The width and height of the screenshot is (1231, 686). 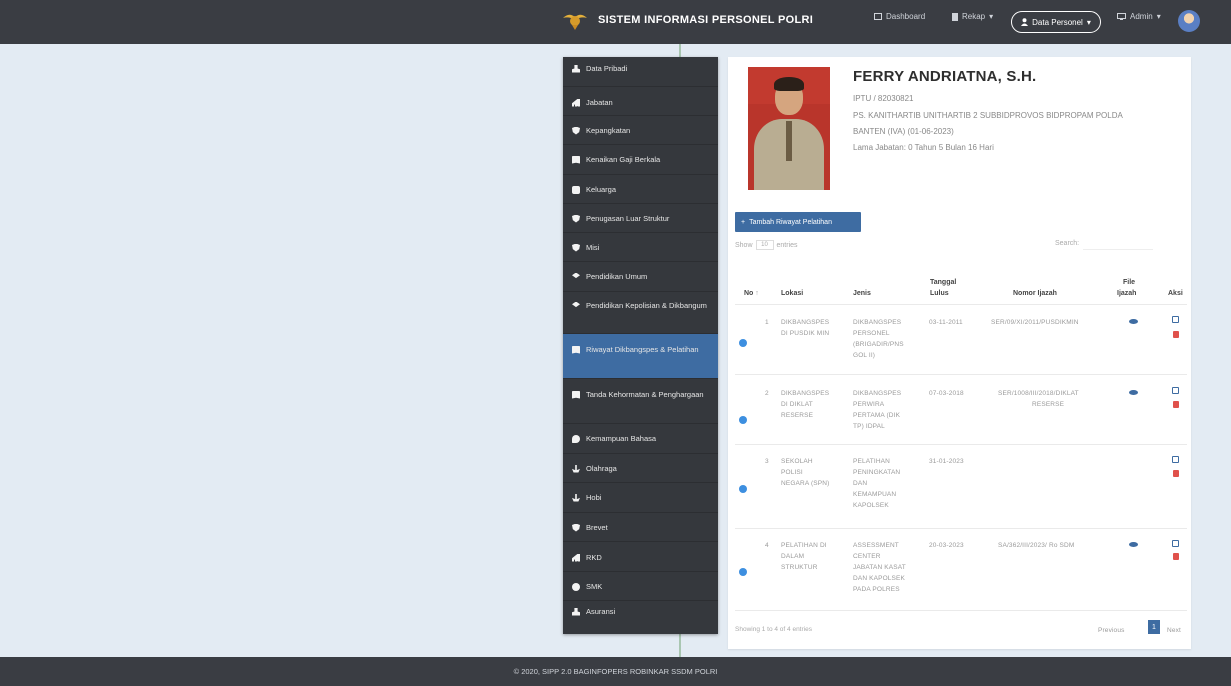 What do you see at coordinates (862, 293) in the screenshot?
I see `col-header-jenis: Jenis` at bounding box center [862, 293].